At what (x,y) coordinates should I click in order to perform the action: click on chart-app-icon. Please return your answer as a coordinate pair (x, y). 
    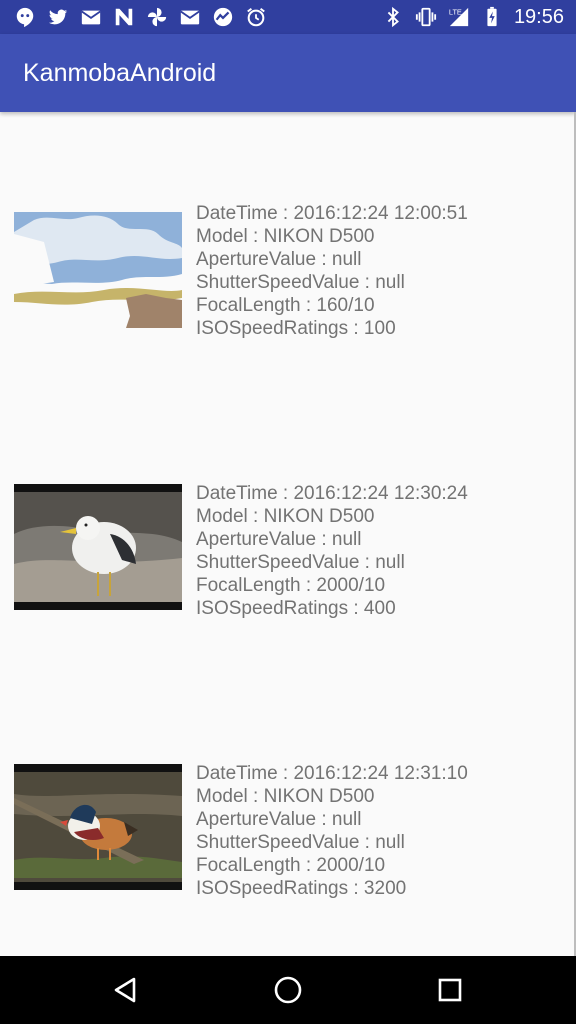
    Looking at the image, I should click on (223, 17).